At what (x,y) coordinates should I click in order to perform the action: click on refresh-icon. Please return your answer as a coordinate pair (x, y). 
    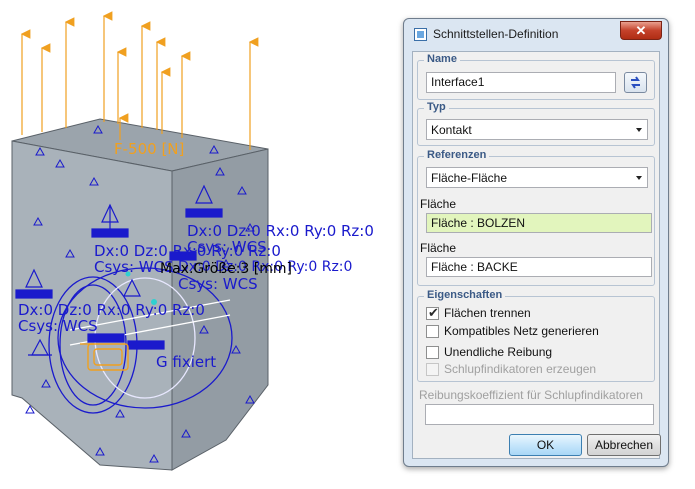
    Looking at the image, I should click on (635, 82).